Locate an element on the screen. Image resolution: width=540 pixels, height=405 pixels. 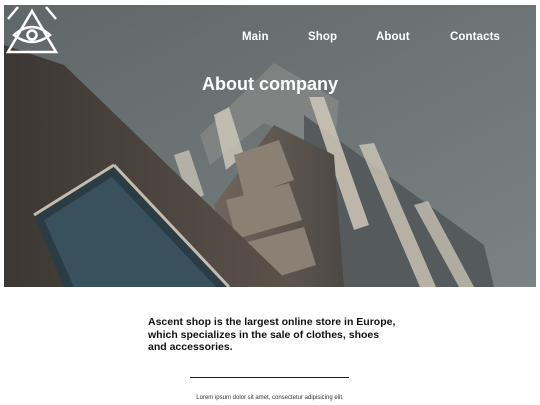
main-navigation: Main Shop About Contacts is located at coordinates (270, 39).